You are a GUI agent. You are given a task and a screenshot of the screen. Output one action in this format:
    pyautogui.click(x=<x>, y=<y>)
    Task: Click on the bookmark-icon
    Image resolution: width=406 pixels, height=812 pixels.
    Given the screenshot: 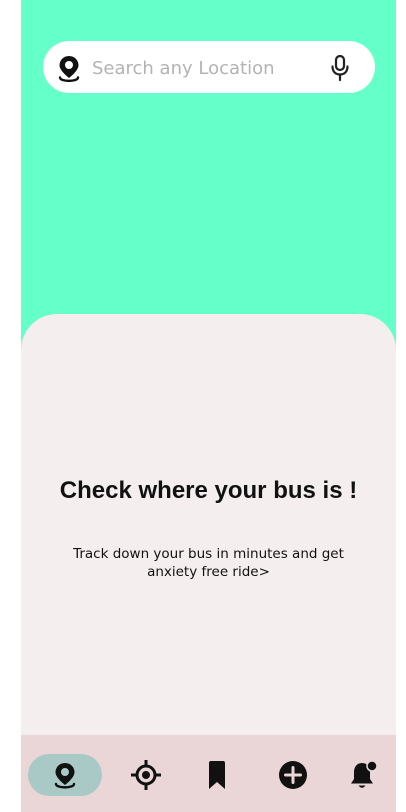 What is the action you would take?
    pyautogui.click(x=217, y=775)
    